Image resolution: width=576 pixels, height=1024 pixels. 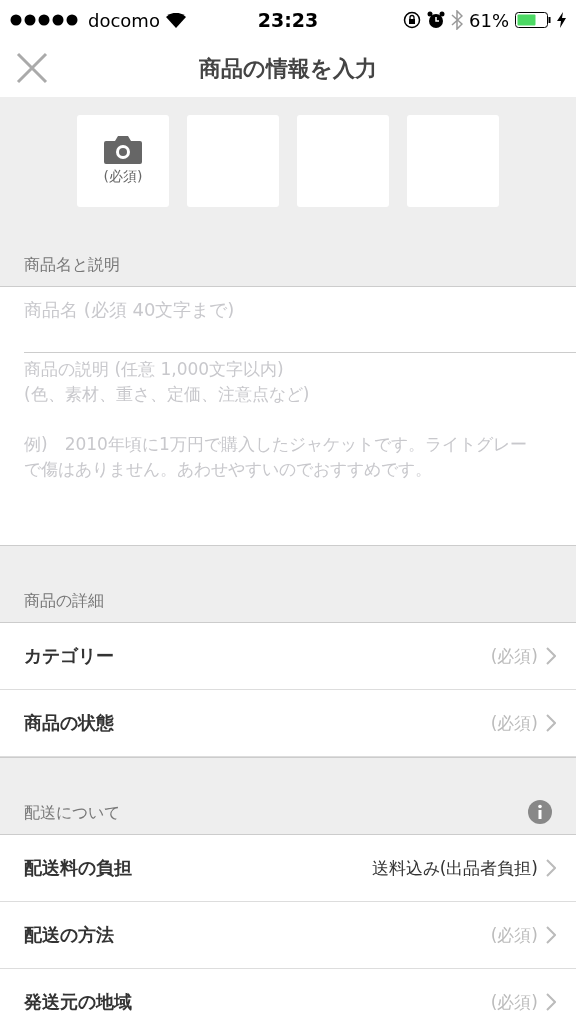 What do you see at coordinates (124, 20) in the screenshot?
I see `carrier-name: docomo` at bounding box center [124, 20].